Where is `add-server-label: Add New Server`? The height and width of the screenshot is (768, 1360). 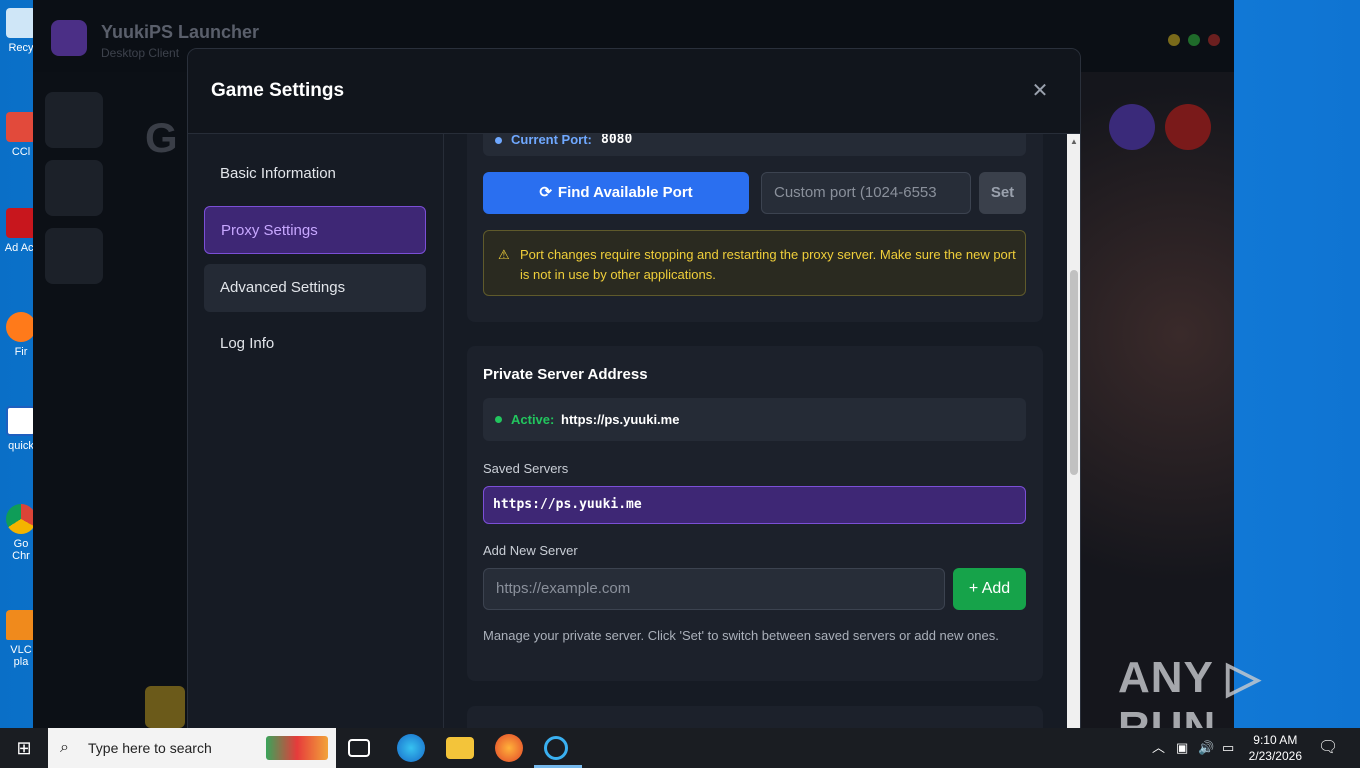
add-server-label: Add New Server is located at coordinates (530, 550).